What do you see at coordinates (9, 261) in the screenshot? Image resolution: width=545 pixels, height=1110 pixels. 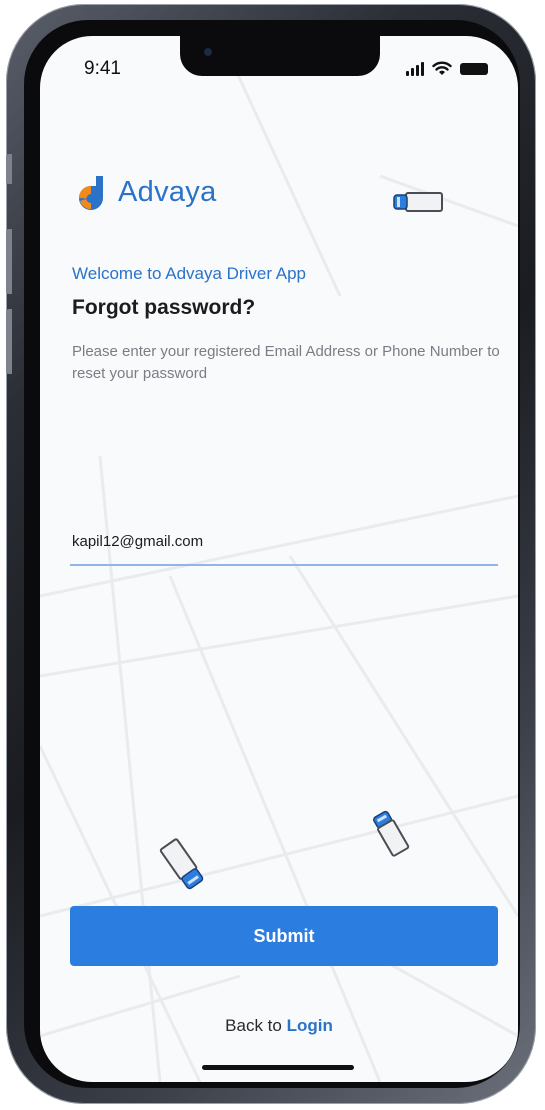 I see `volume-up-button` at bounding box center [9, 261].